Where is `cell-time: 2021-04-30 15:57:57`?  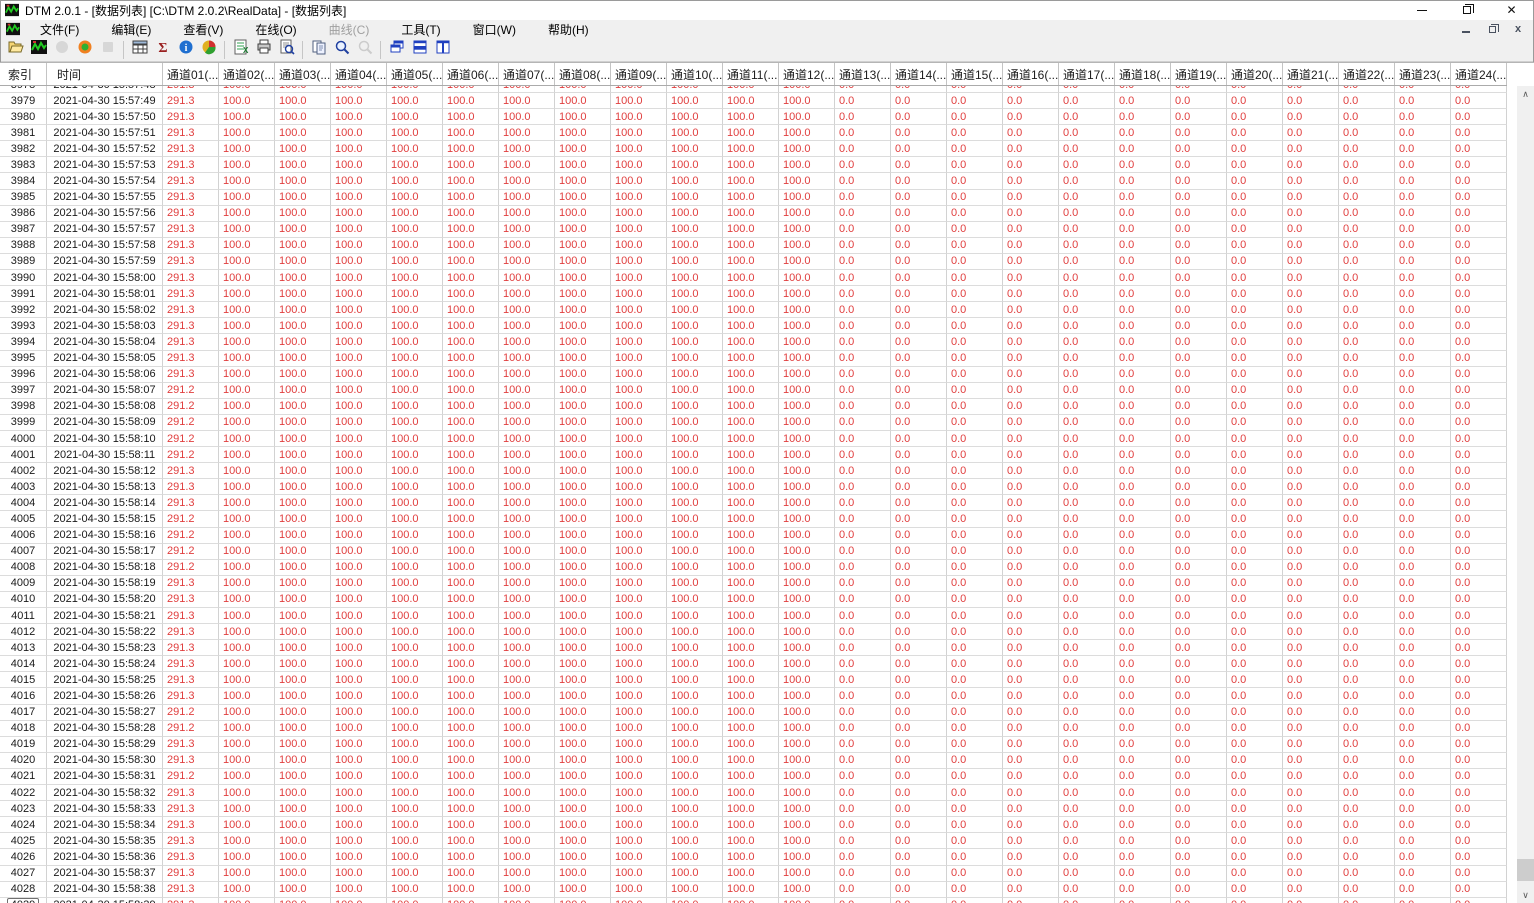 cell-time: 2021-04-30 15:57:57 is located at coordinates (105, 229).